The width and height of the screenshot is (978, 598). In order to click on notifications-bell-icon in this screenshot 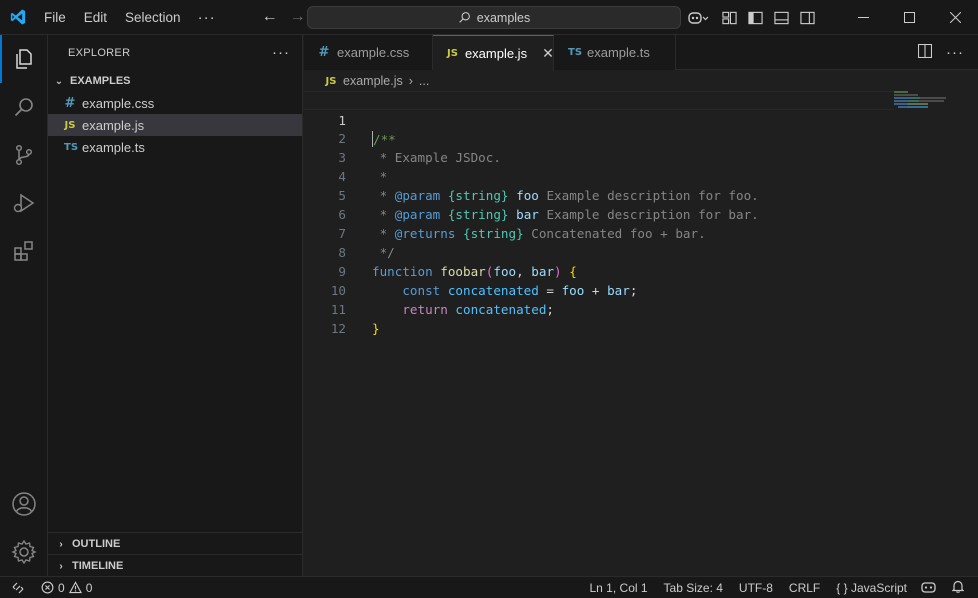, I will do `click(961, 588)`.